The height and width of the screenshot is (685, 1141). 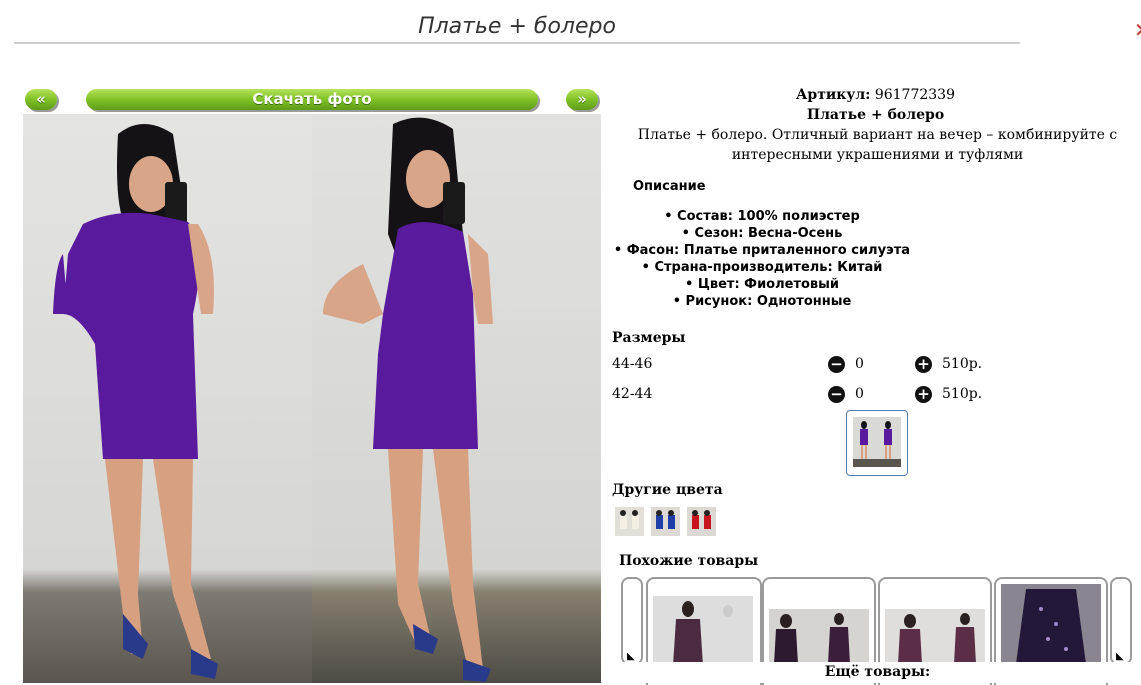 I want to click on scroll-left-icon: ◣, so click(x=631, y=656).